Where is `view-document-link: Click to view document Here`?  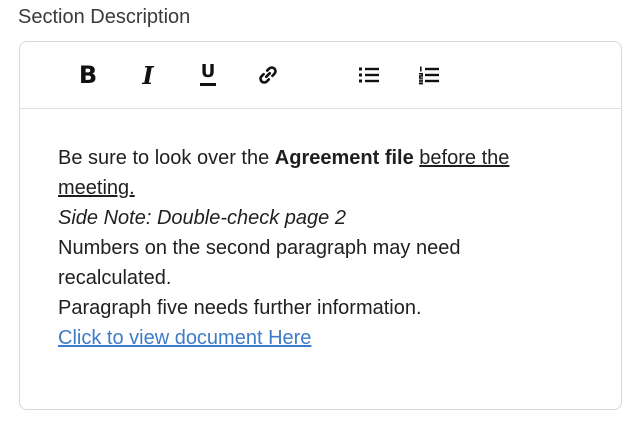
view-document-link: Click to view document Here is located at coordinates (184, 338).